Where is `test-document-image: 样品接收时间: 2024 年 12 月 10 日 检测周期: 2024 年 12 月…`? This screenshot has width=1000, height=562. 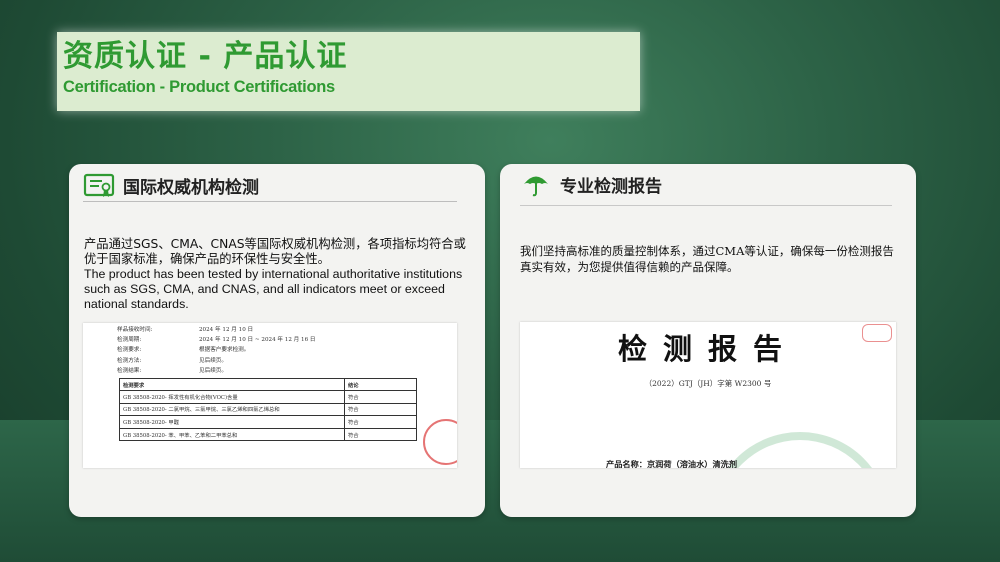 test-document-image: 样品接收时间: 2024 年 12 月 10 日 检测周期: 2024 年 12 月… is located at coordinates (270, 395).